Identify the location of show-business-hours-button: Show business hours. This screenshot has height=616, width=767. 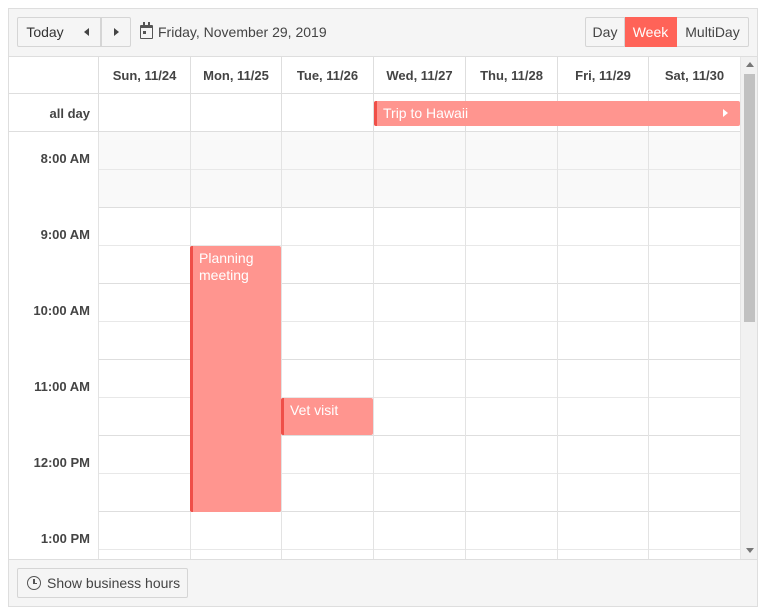
(102, 583).